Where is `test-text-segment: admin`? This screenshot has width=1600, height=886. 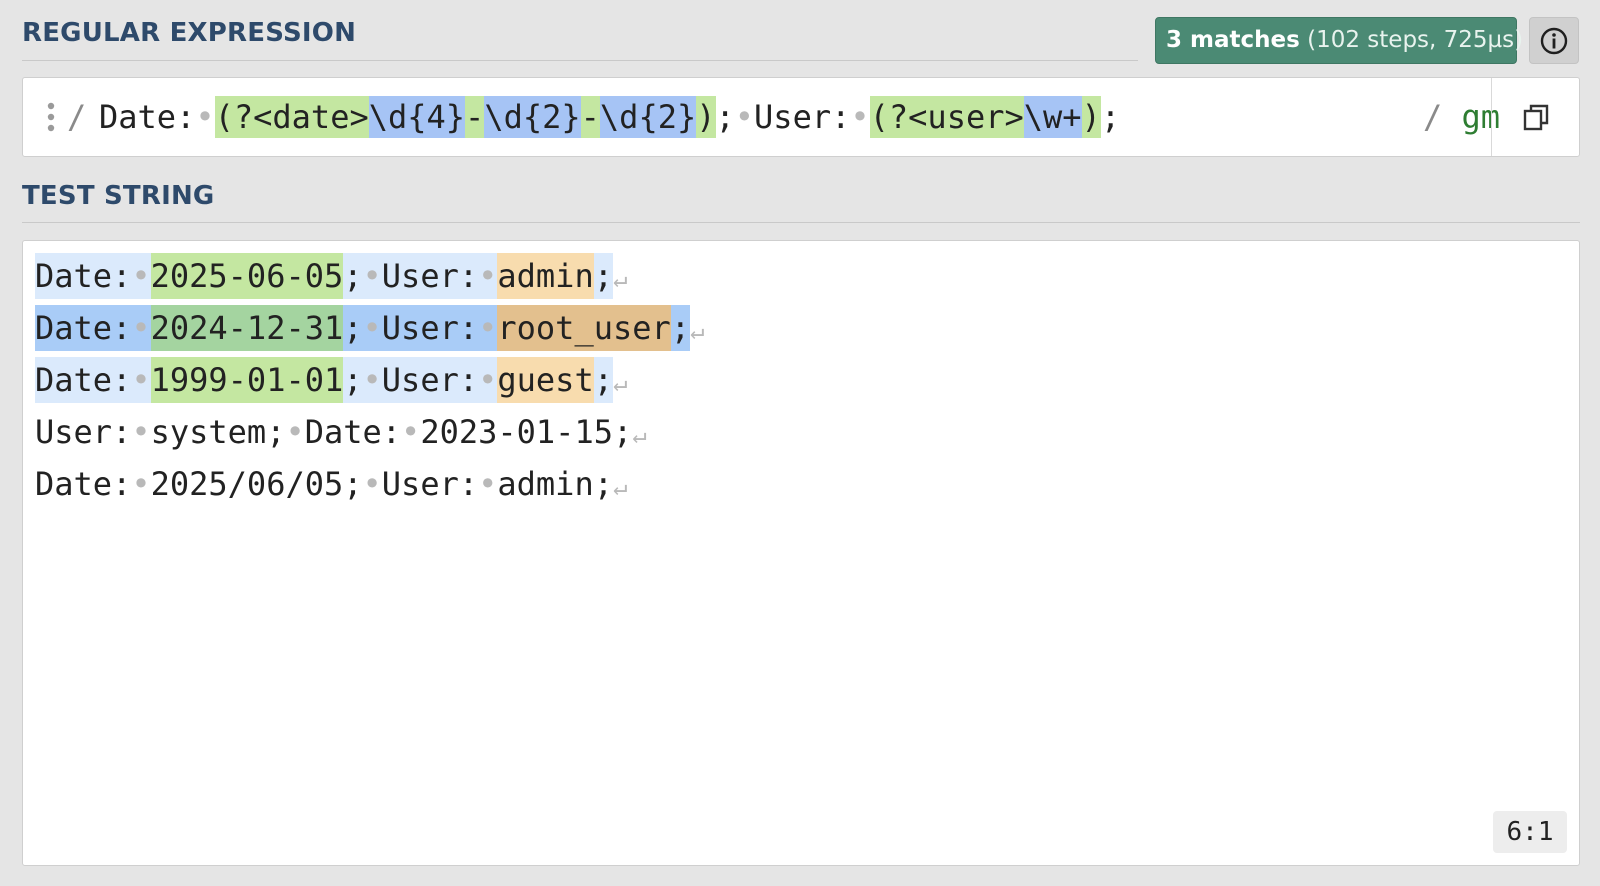 test-text-segment: admin is located at coordinates (545, 276).